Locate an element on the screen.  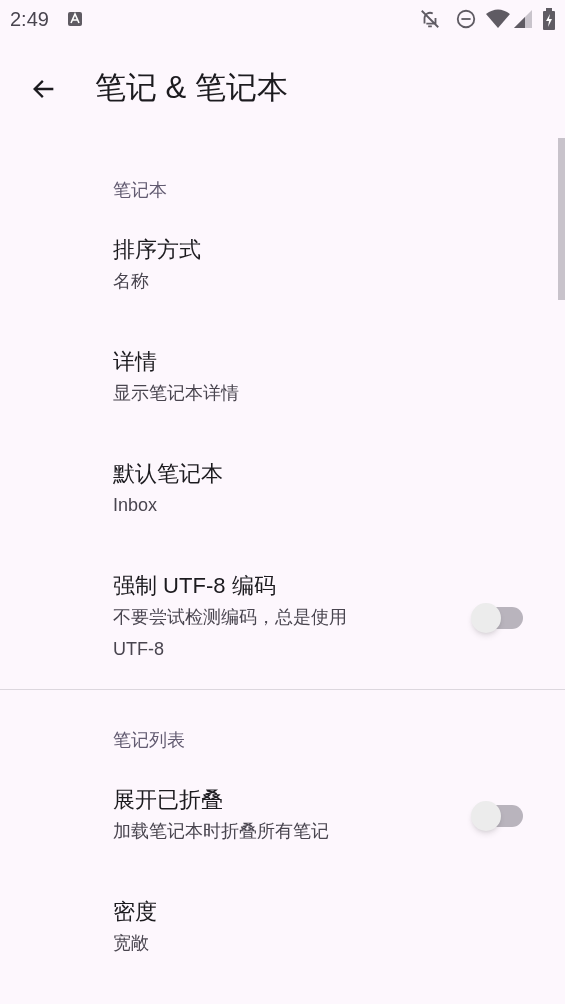
bell-off-icon is located at coordinates (430, 19).